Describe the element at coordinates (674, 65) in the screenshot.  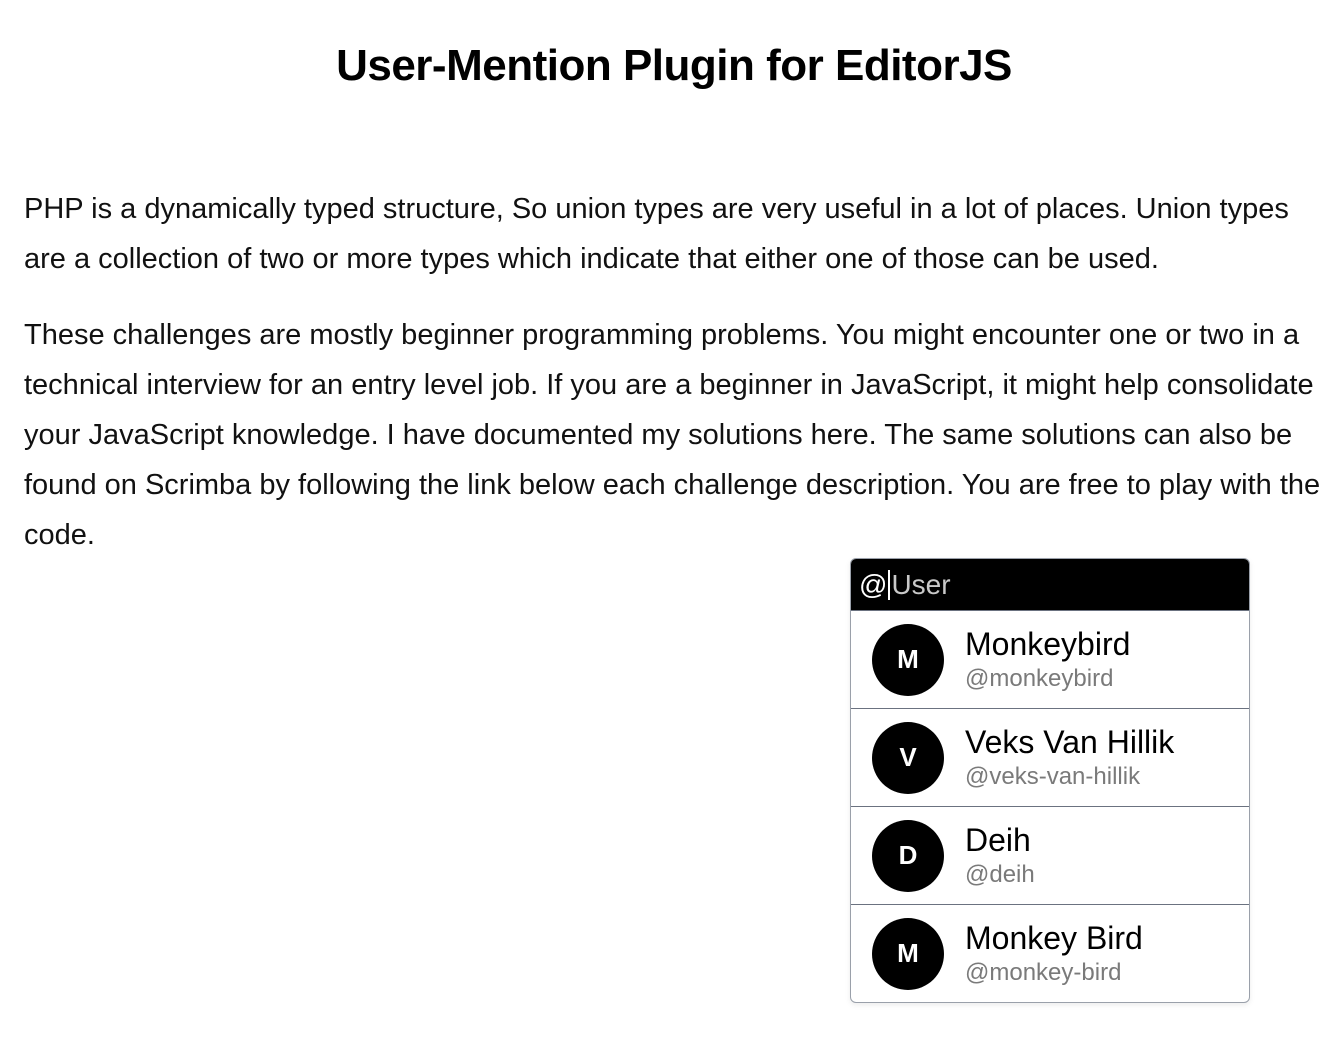
I see `page-title: User-Mention Plugin for EditorJS` at that location.